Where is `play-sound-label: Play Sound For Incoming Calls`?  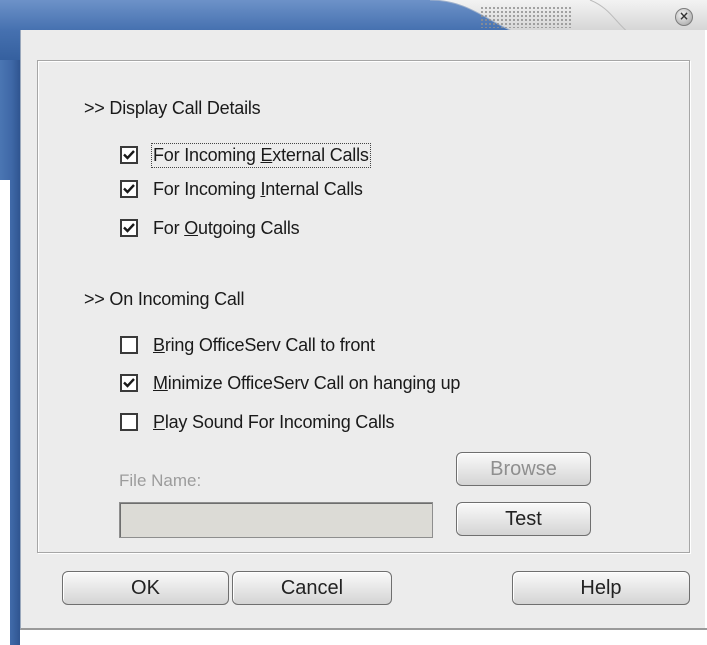
play-sound-label: Play Sound For Incoming Calls is located at coordinates (274, 421).